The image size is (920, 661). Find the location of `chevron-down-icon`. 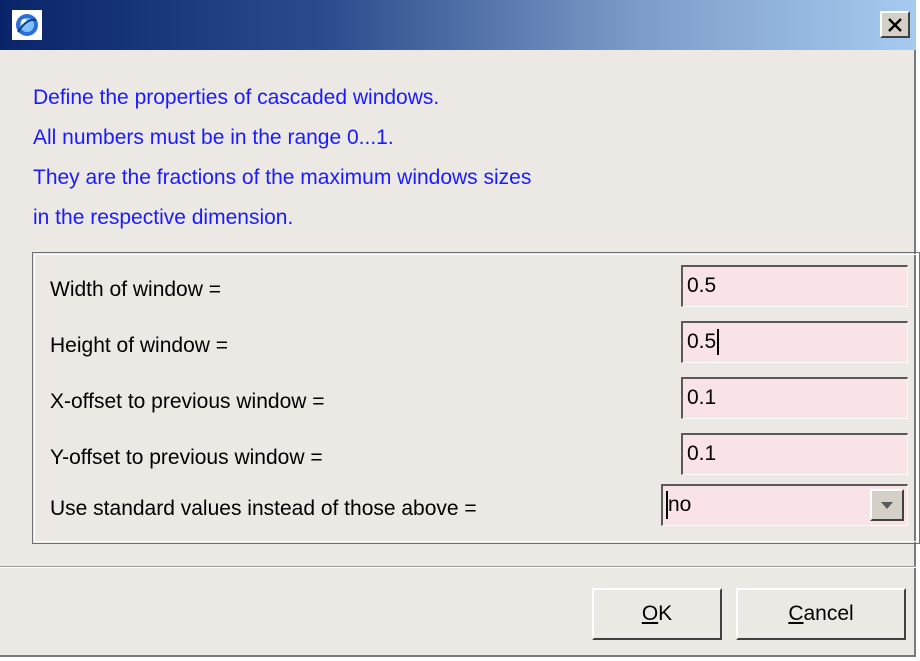

chevron-down-icon is located at coordinates (887, 505).